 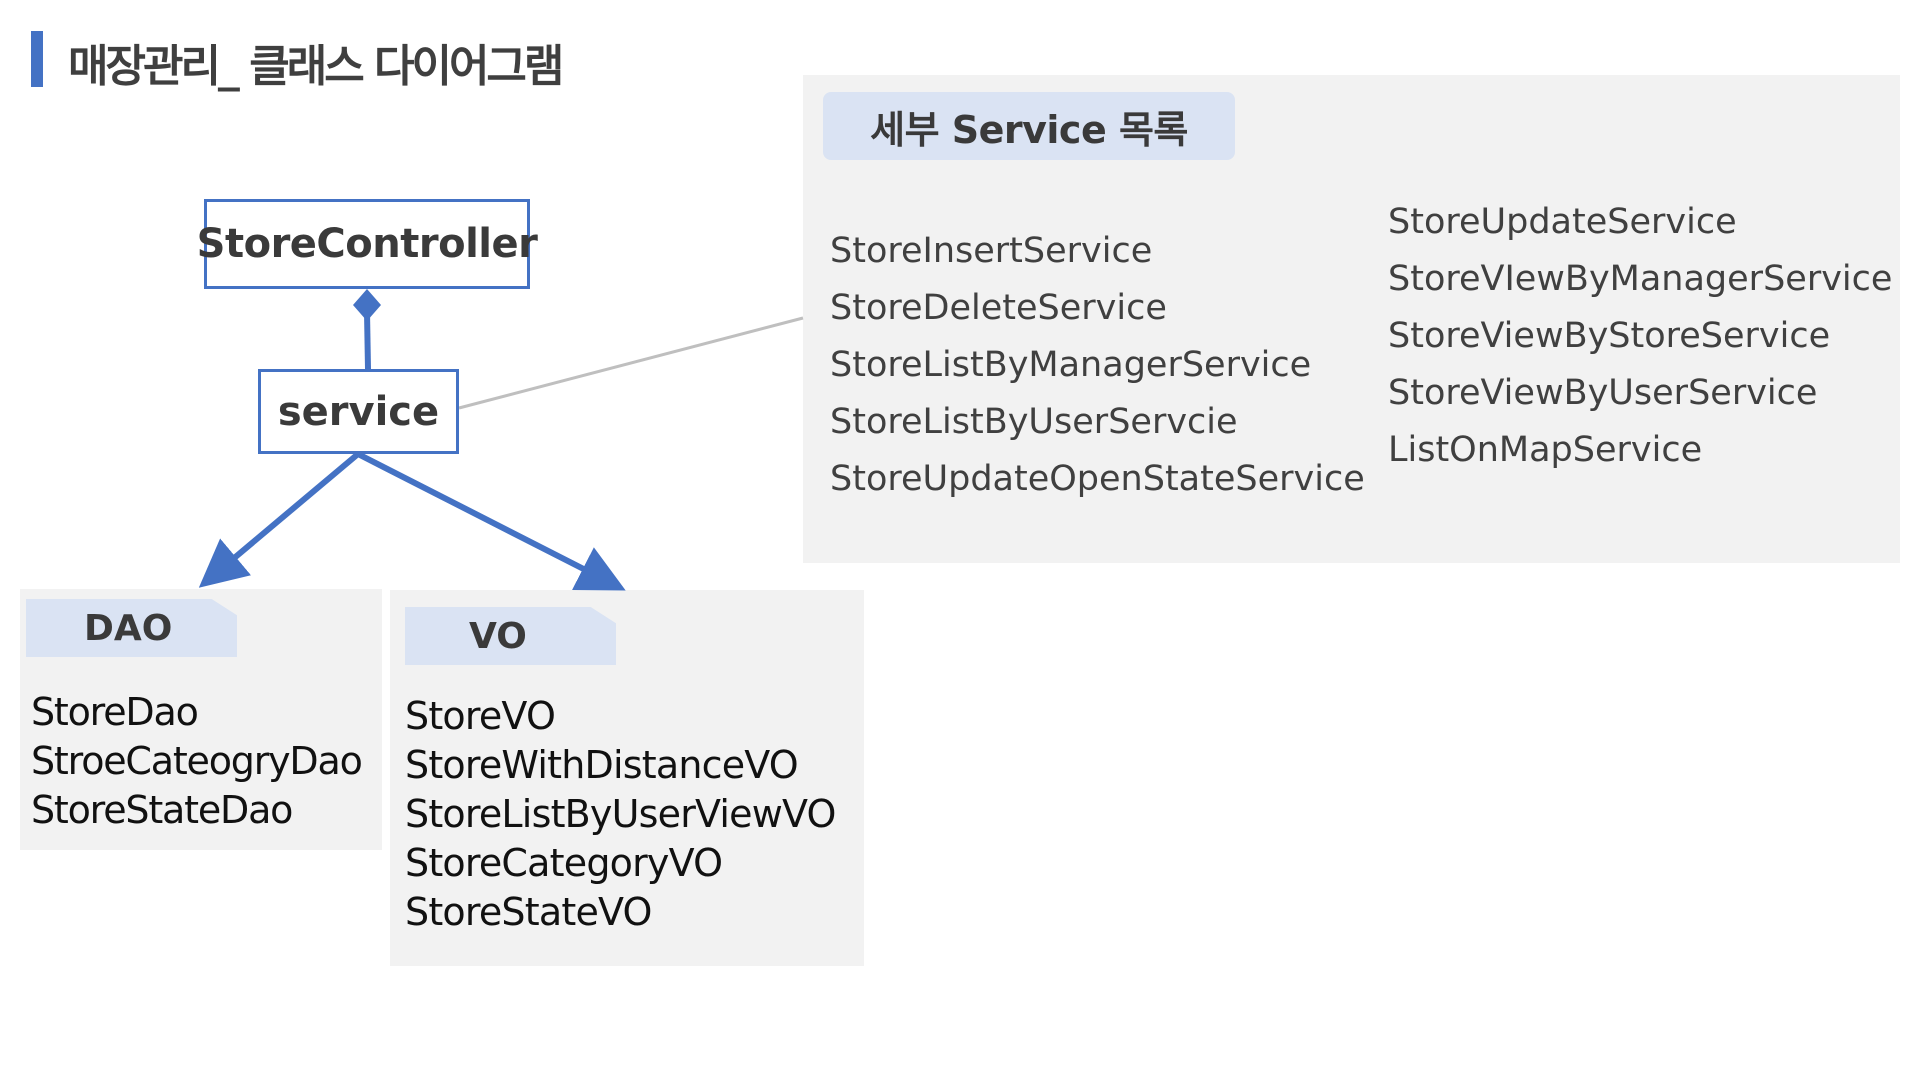 I want to click on vo-header: VO, so click(x=510, y=636).